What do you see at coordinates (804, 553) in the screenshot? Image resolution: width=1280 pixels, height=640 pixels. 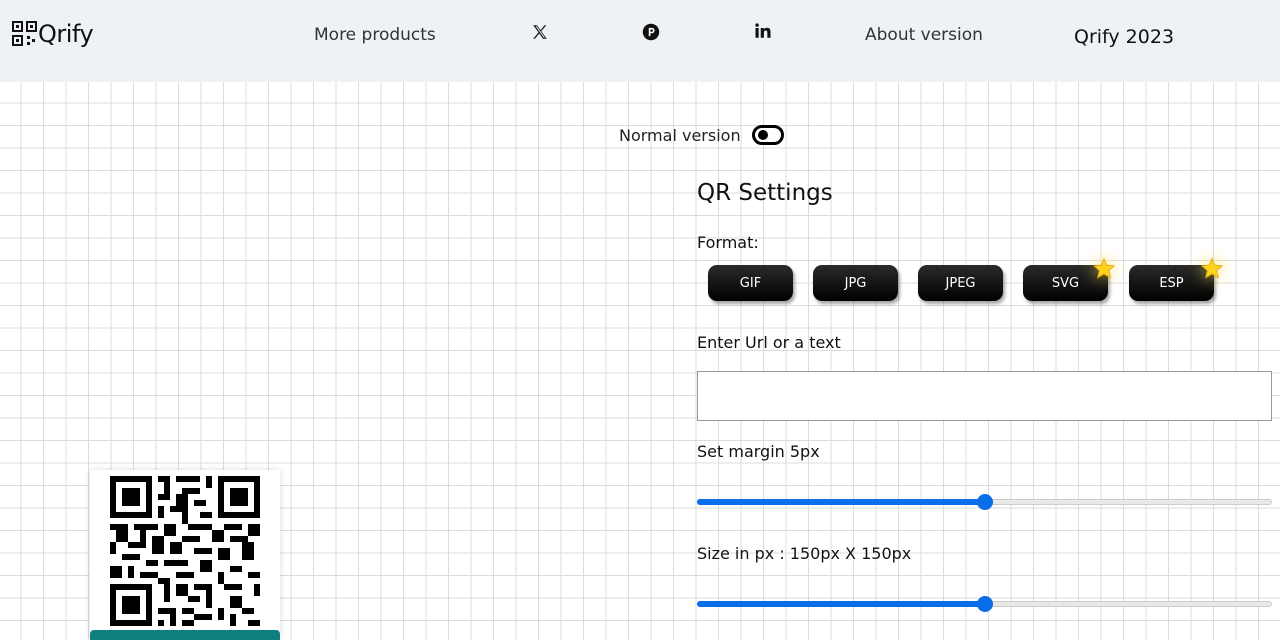 I see `size-label: Size in px : 150px X 150px` at bounding box center [804, 553].